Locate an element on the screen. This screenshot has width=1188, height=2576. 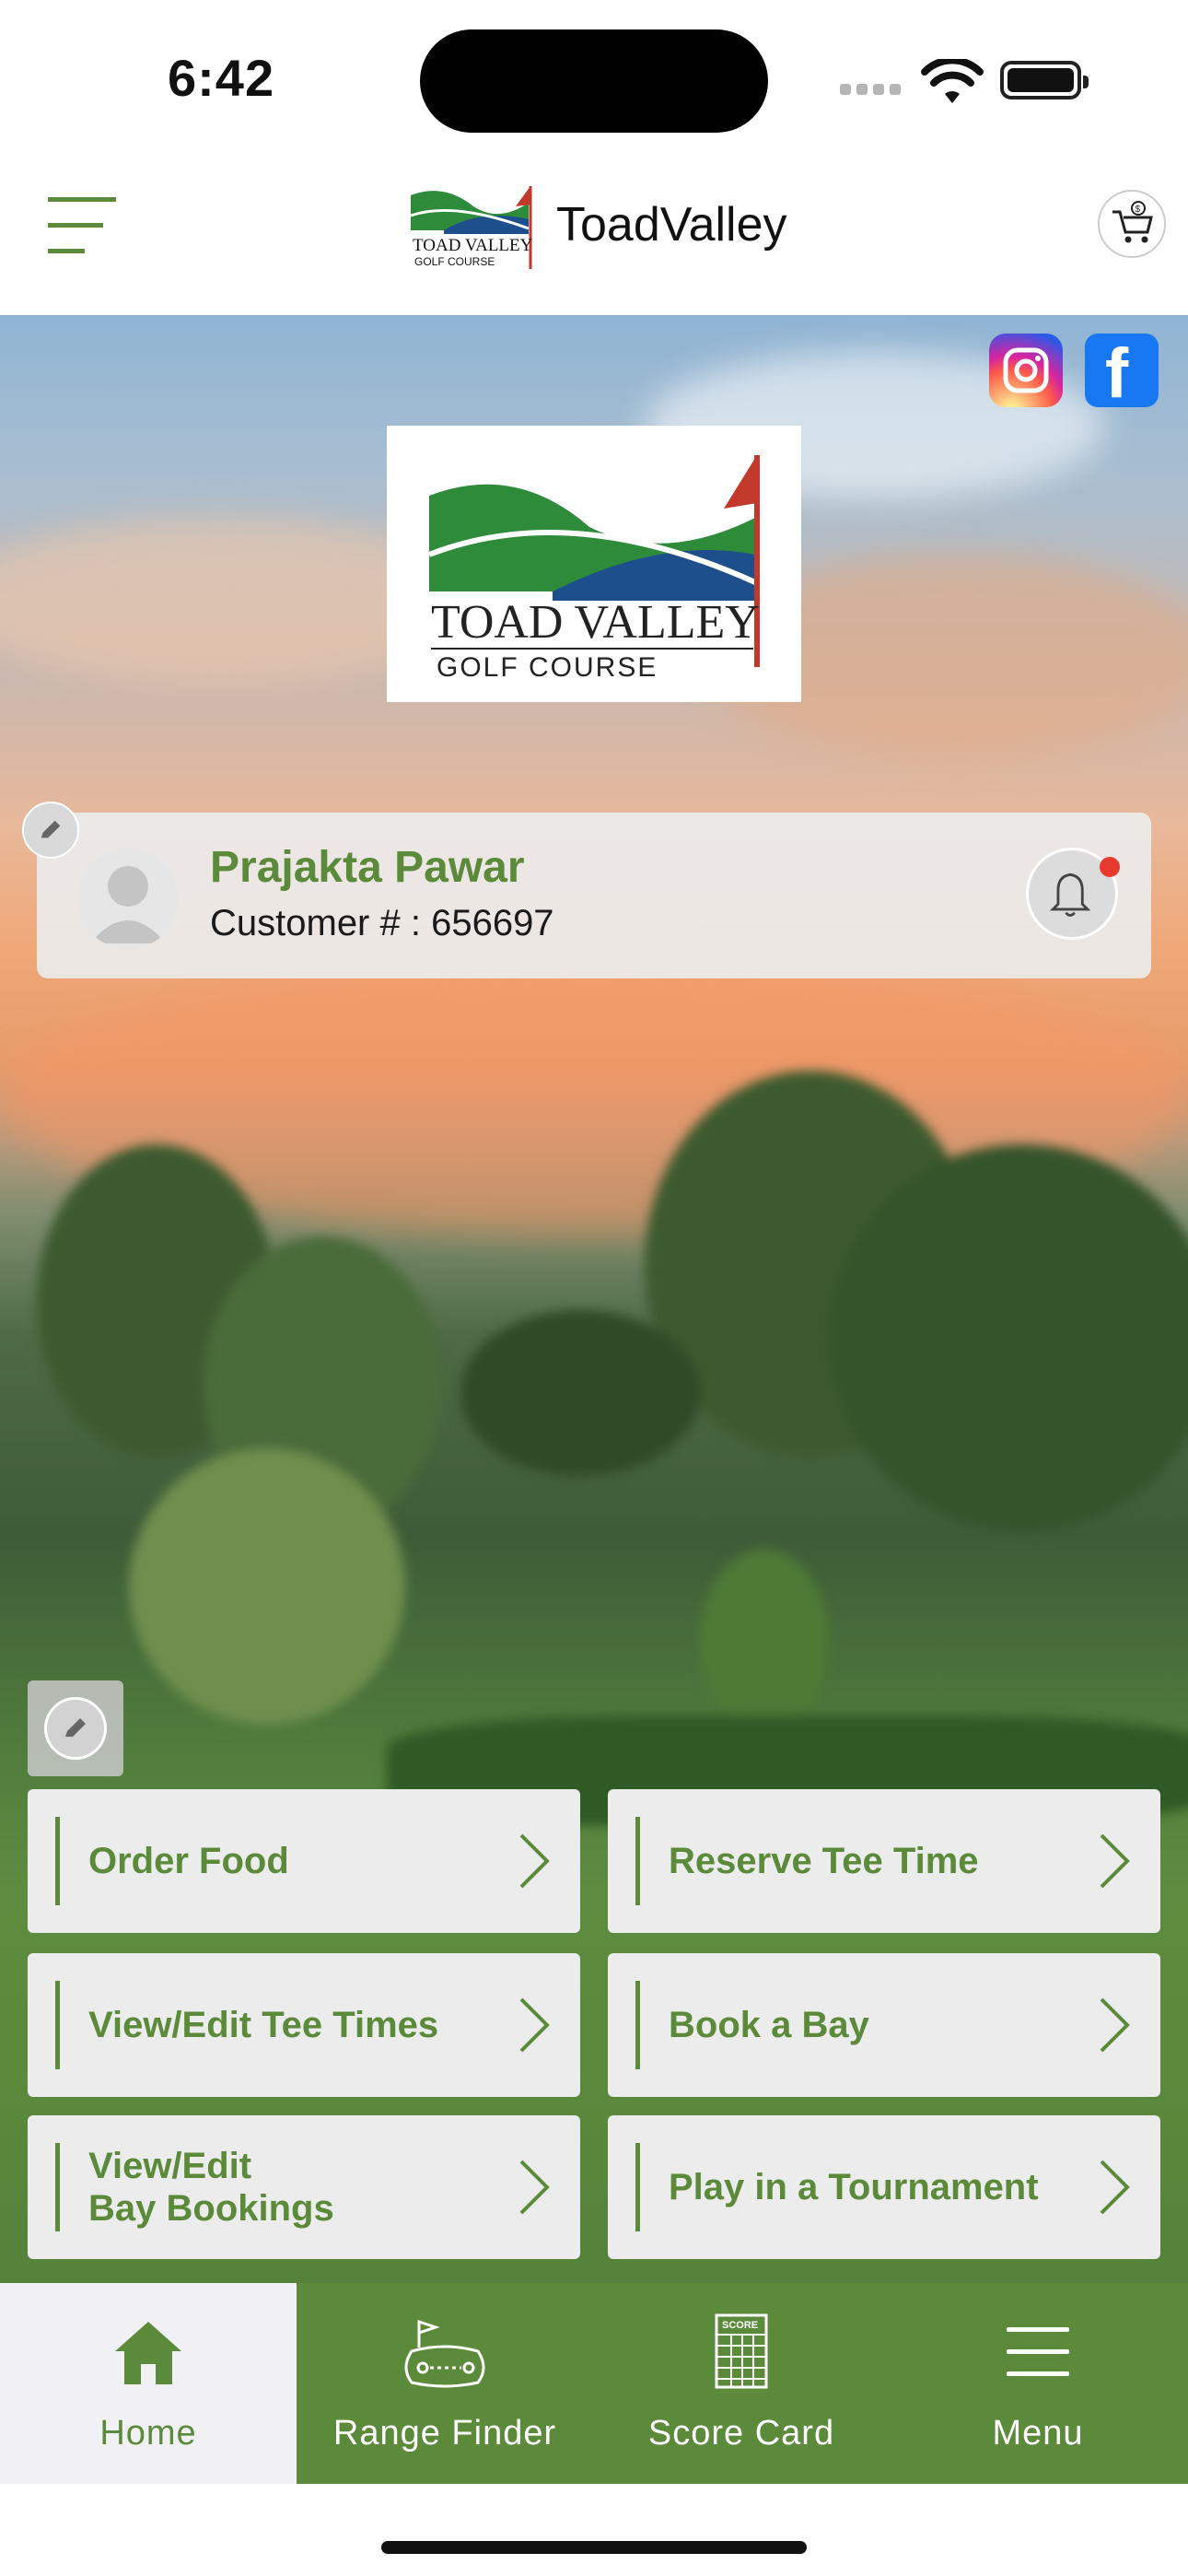
battery-icon is located at coordinates (1044, 80).